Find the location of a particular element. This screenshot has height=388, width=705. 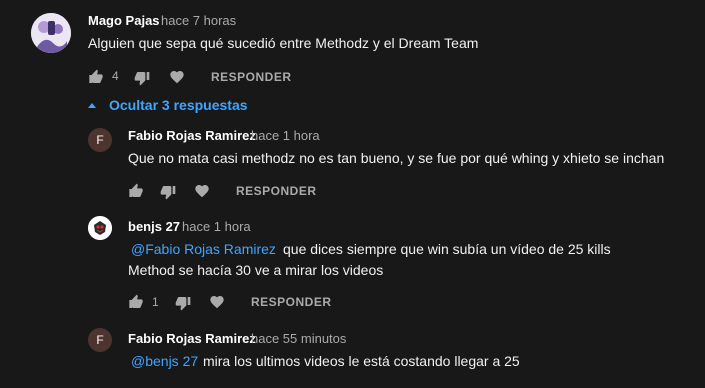

comment-actions: 4 RESPONDER is located at coordinates (203, 77).